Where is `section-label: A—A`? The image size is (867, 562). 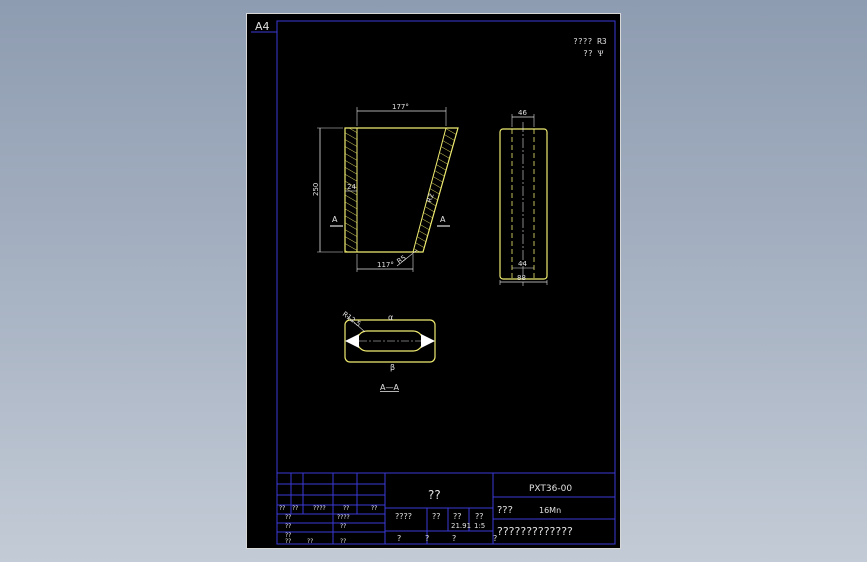 section-label: A—A is located at coordinates (389, 387).